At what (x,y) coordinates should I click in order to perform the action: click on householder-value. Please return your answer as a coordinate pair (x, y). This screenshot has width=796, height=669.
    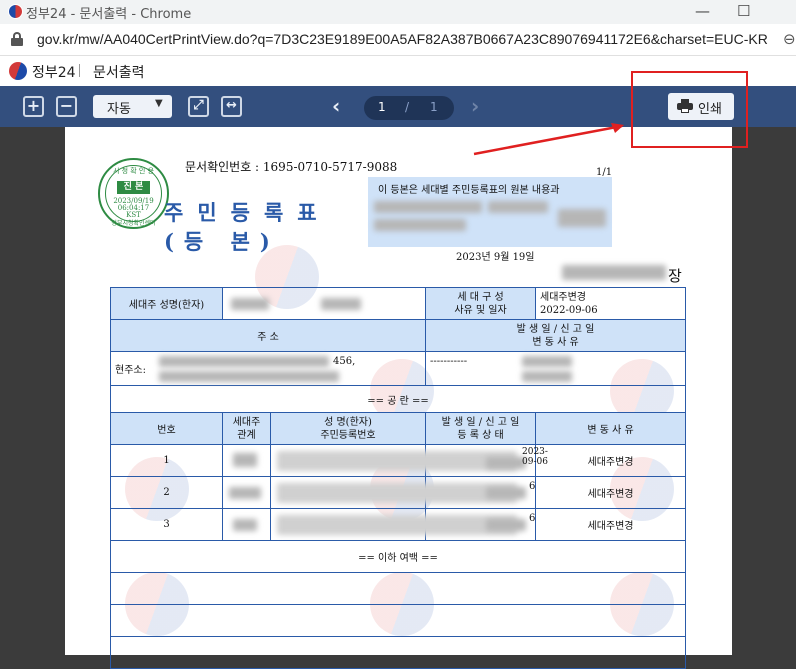
    Looking at the image, I should click on (324, 303).